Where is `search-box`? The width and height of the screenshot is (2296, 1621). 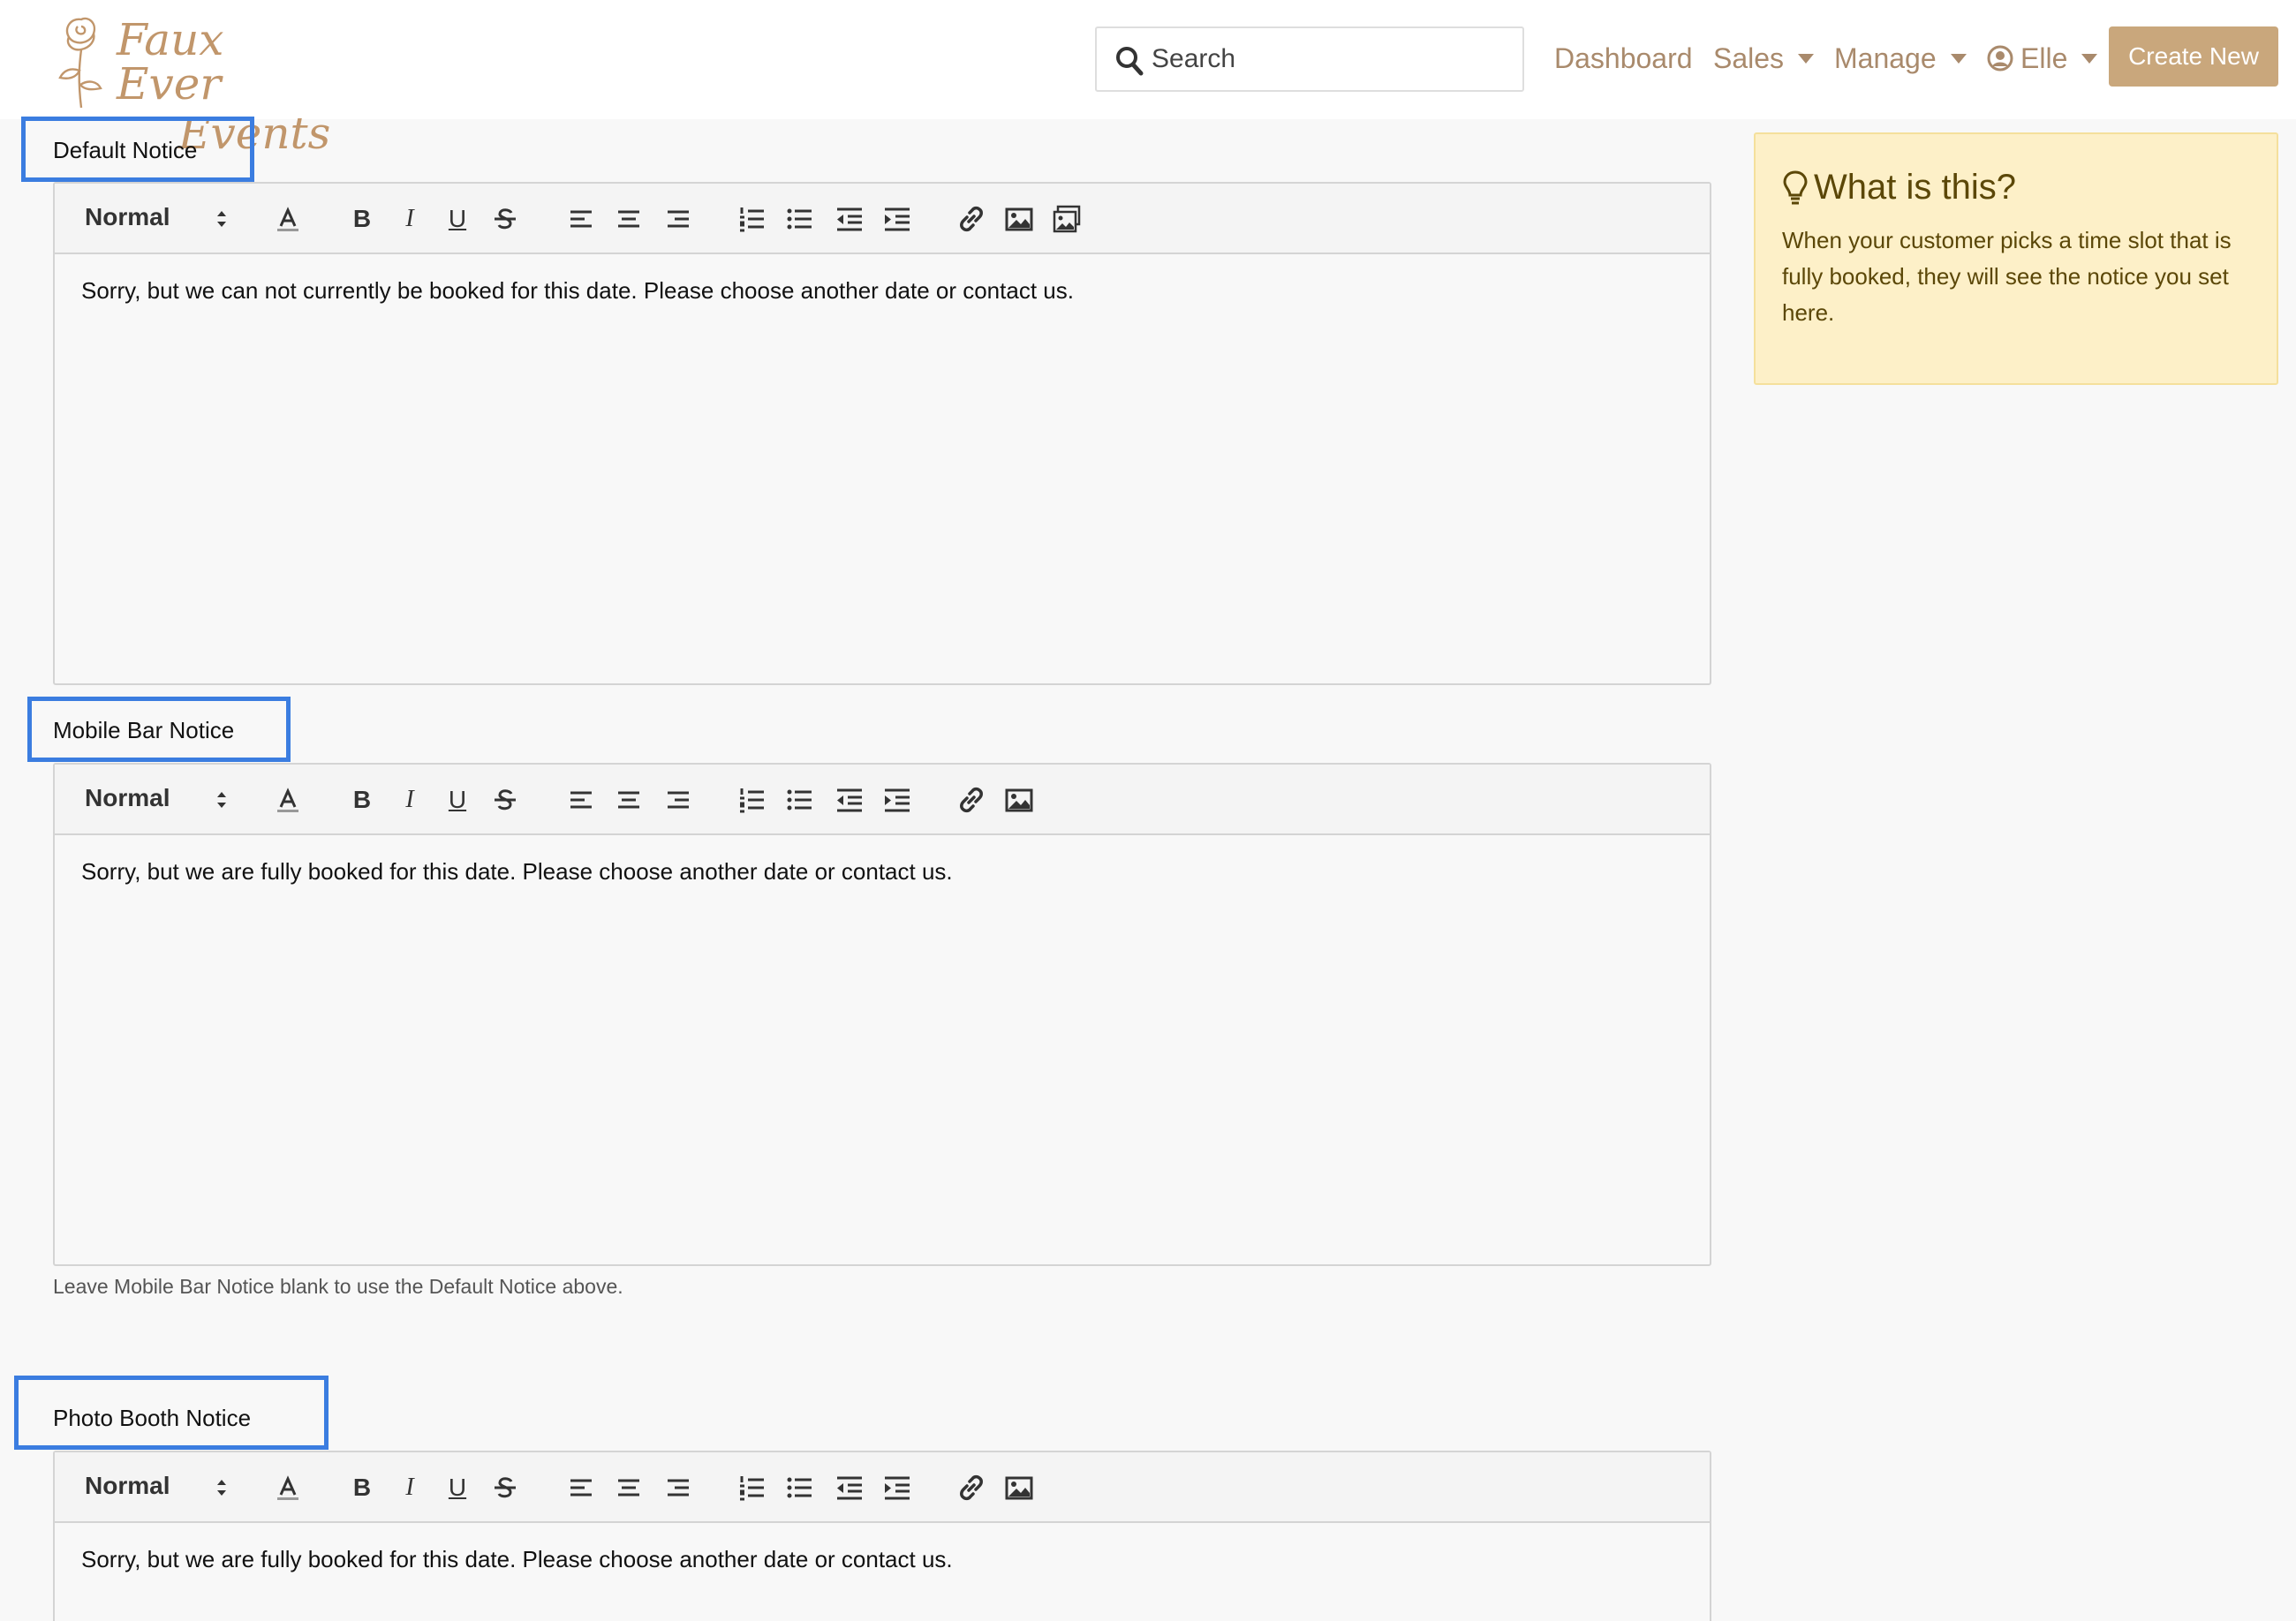 search-box is located at coordinates (1309, 59).